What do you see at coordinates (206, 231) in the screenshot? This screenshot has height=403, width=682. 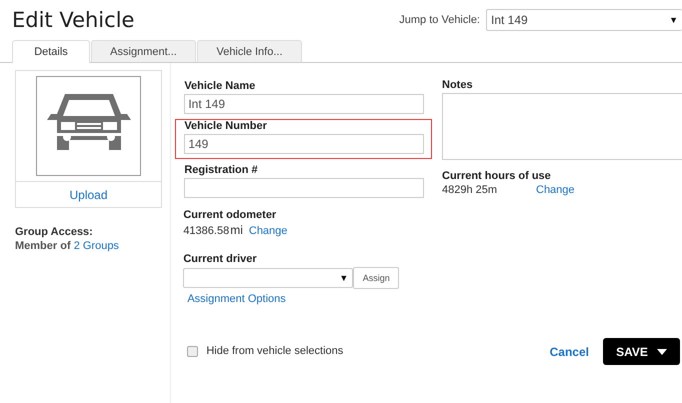 I see `odometer-value: 41386.58` at bounding box center [206, 231].